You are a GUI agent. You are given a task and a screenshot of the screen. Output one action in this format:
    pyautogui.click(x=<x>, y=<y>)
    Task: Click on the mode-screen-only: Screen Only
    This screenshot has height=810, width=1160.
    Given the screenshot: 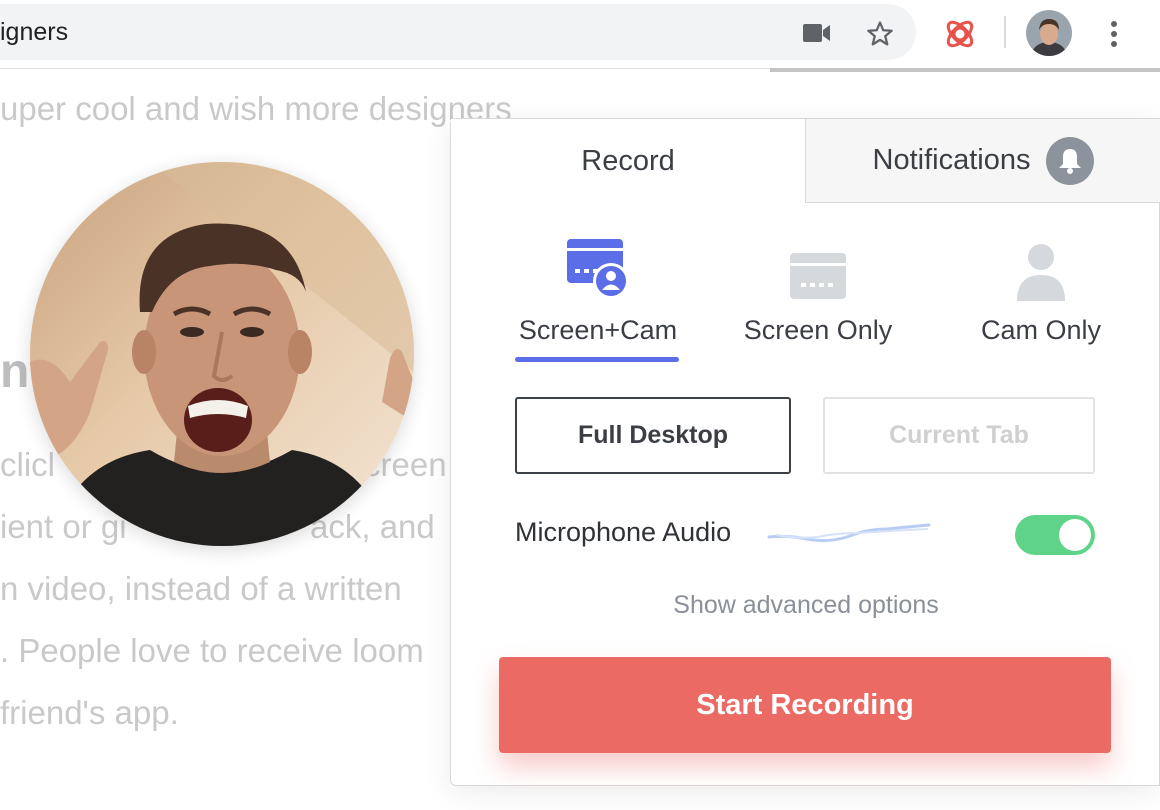 What is the action you would take?
    pyautogui.click(x=818, y=287)
    